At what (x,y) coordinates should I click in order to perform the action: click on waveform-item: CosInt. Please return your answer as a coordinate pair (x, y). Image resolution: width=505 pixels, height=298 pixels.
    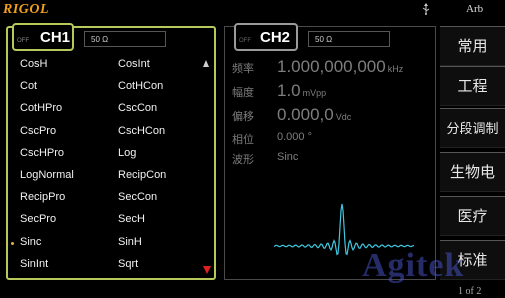
    Looking at the image, I should click on (134, 64).